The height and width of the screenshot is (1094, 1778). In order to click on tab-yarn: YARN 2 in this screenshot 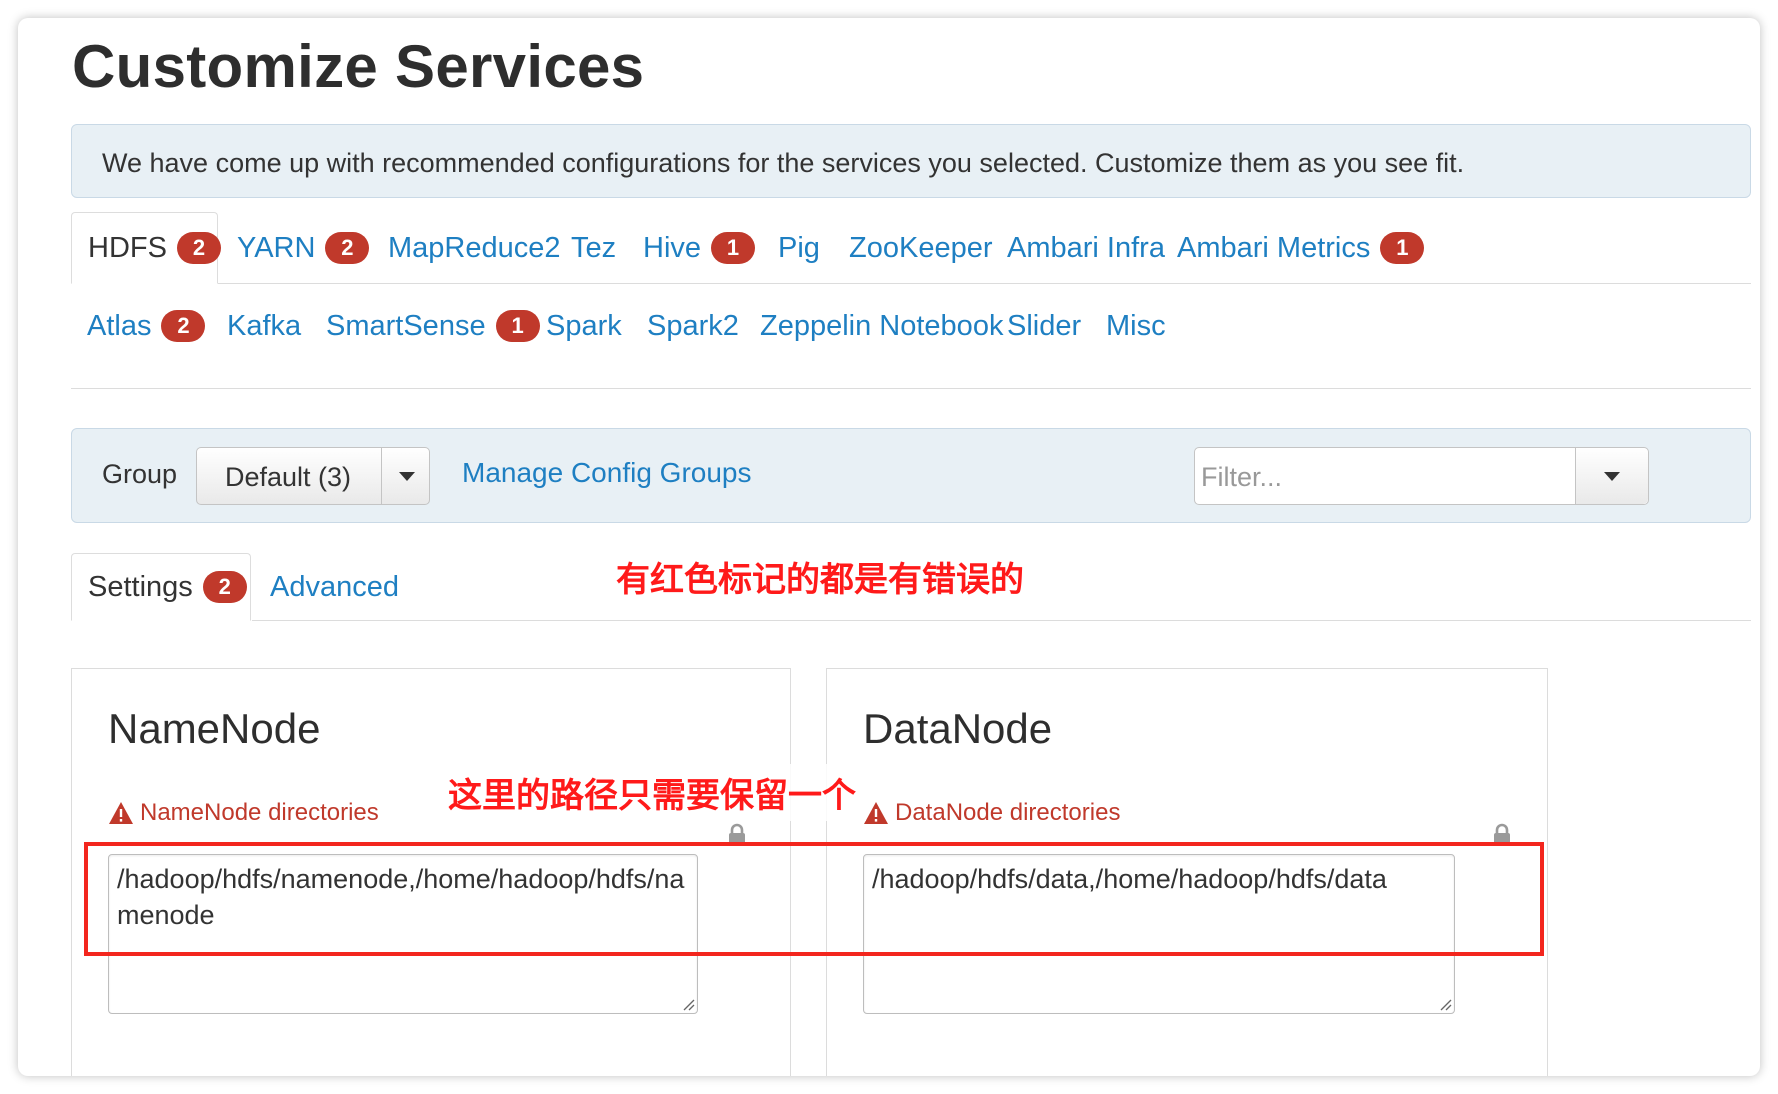, I will do `click(303, 248)`.